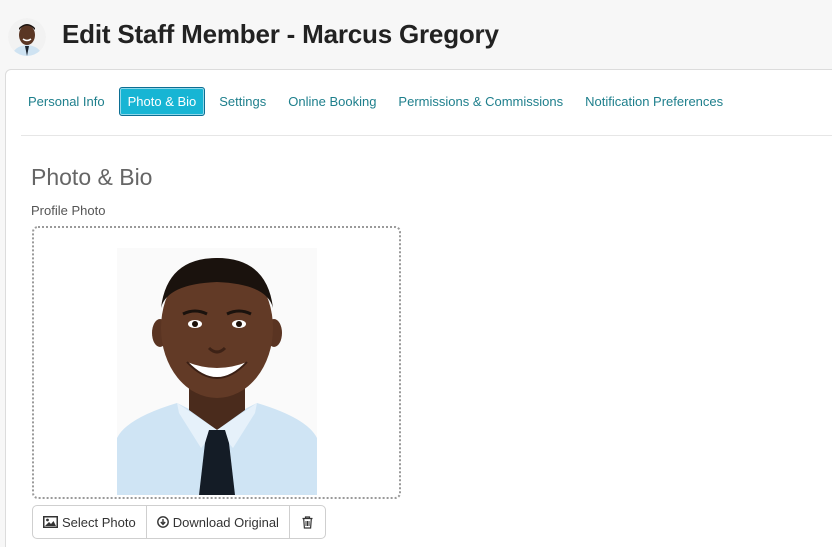 This screenshot has width=832, height=547. I want to click on avatar, so click(27, 37).